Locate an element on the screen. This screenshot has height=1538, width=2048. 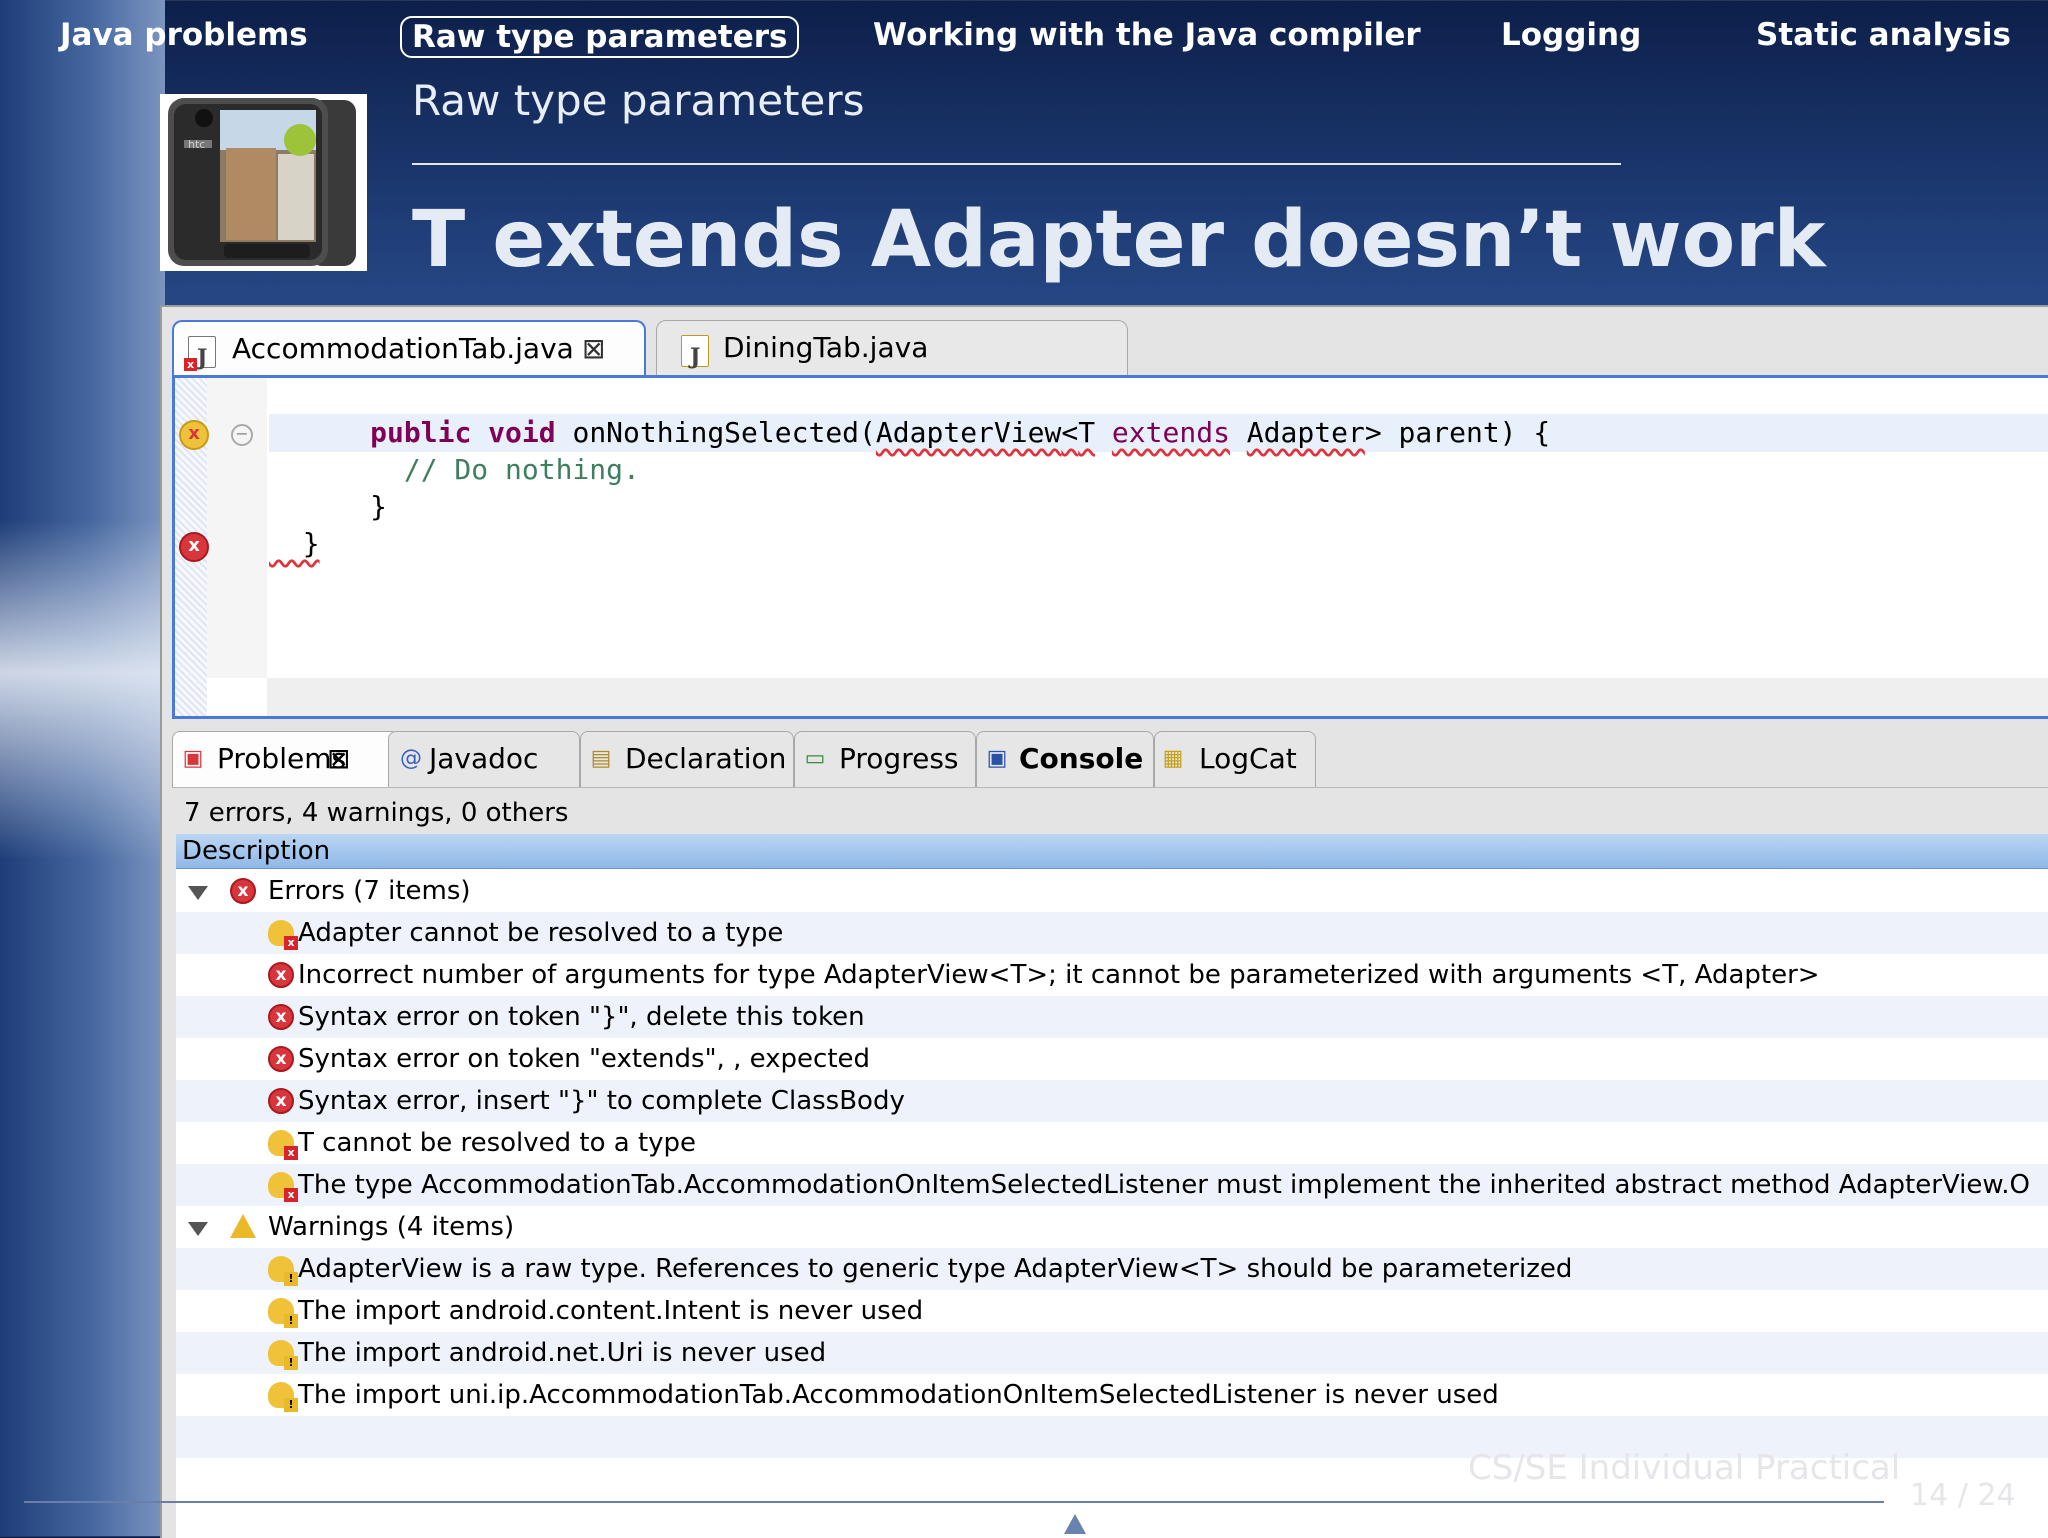
tab-problems: ▣ Problems ⊠ is located at coordinates (285, 759).